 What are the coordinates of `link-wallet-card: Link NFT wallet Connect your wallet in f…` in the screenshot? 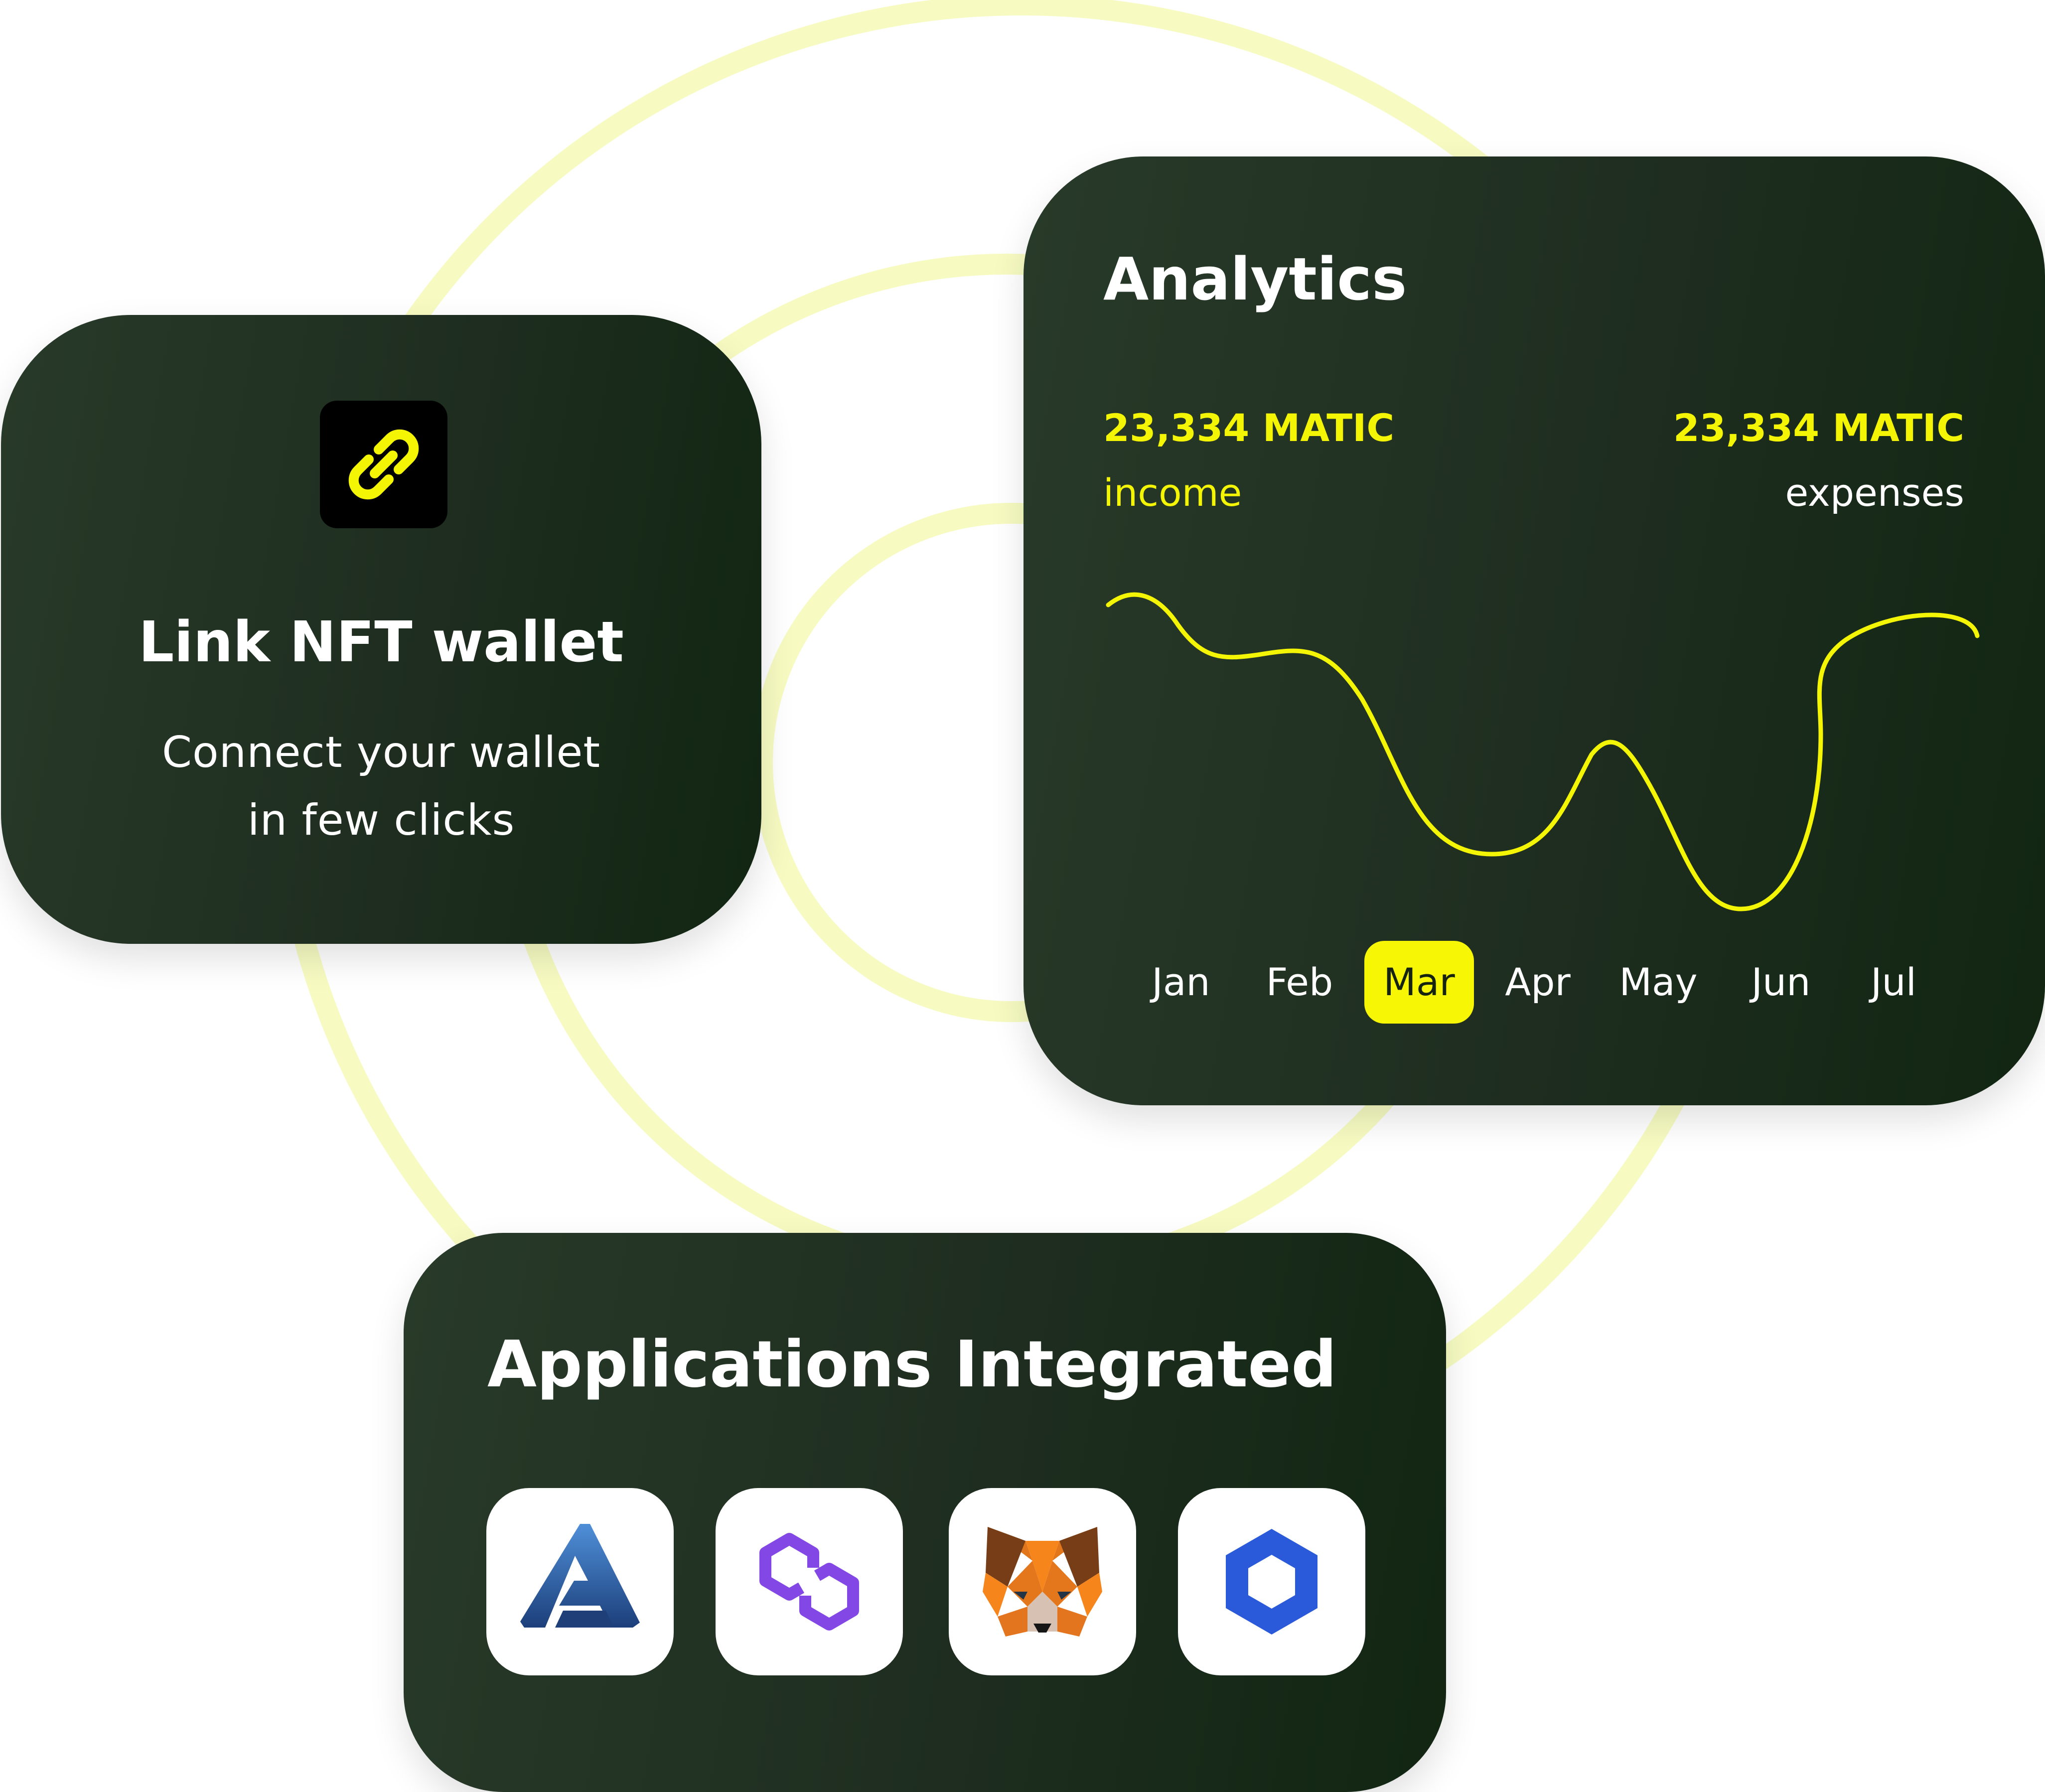 It's located at (381, 629).